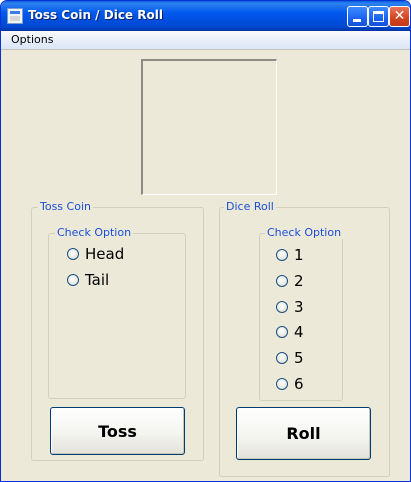 This screenshot has height=482, width=411. Describe the element at coordinates (65, 206) in the screenshot. I see `toss-coin-group-label: Toss Coin` at that location.